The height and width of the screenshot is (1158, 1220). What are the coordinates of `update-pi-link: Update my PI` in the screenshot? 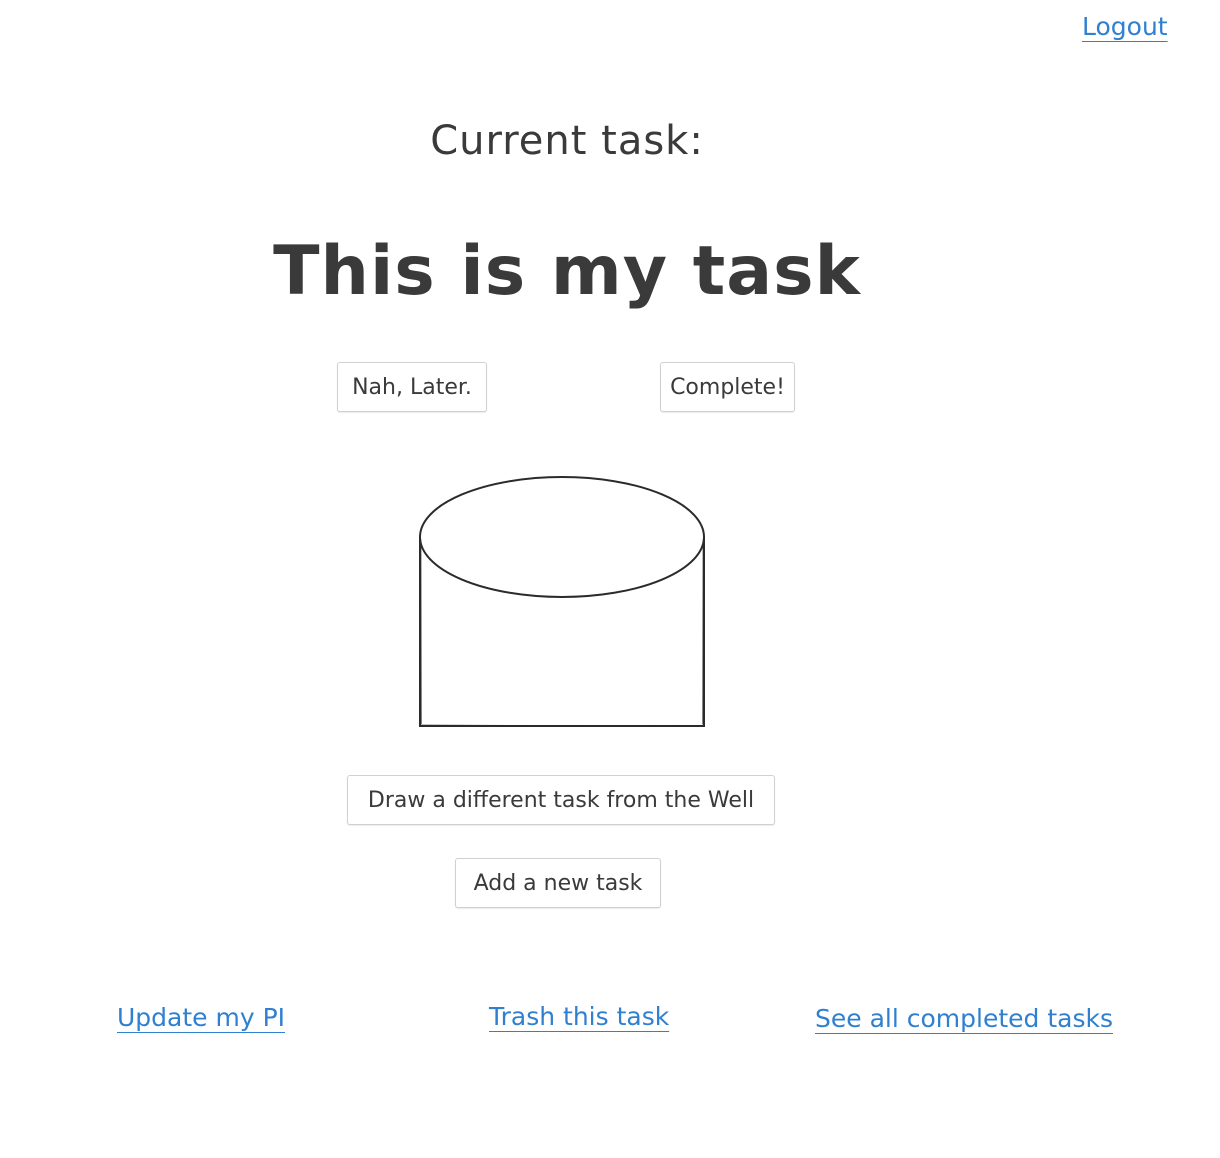 It's located at (201, 1017).